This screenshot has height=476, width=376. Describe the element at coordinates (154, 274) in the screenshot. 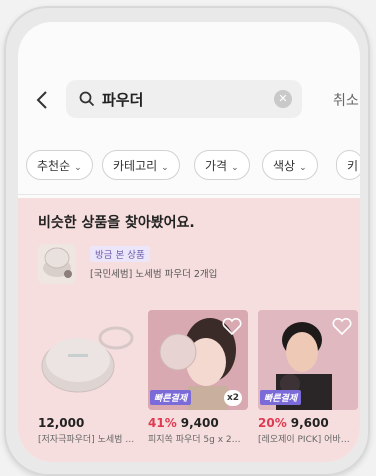

I see `recent-product-name: [국민세범] 노세범 파우더 2개입` at that location.